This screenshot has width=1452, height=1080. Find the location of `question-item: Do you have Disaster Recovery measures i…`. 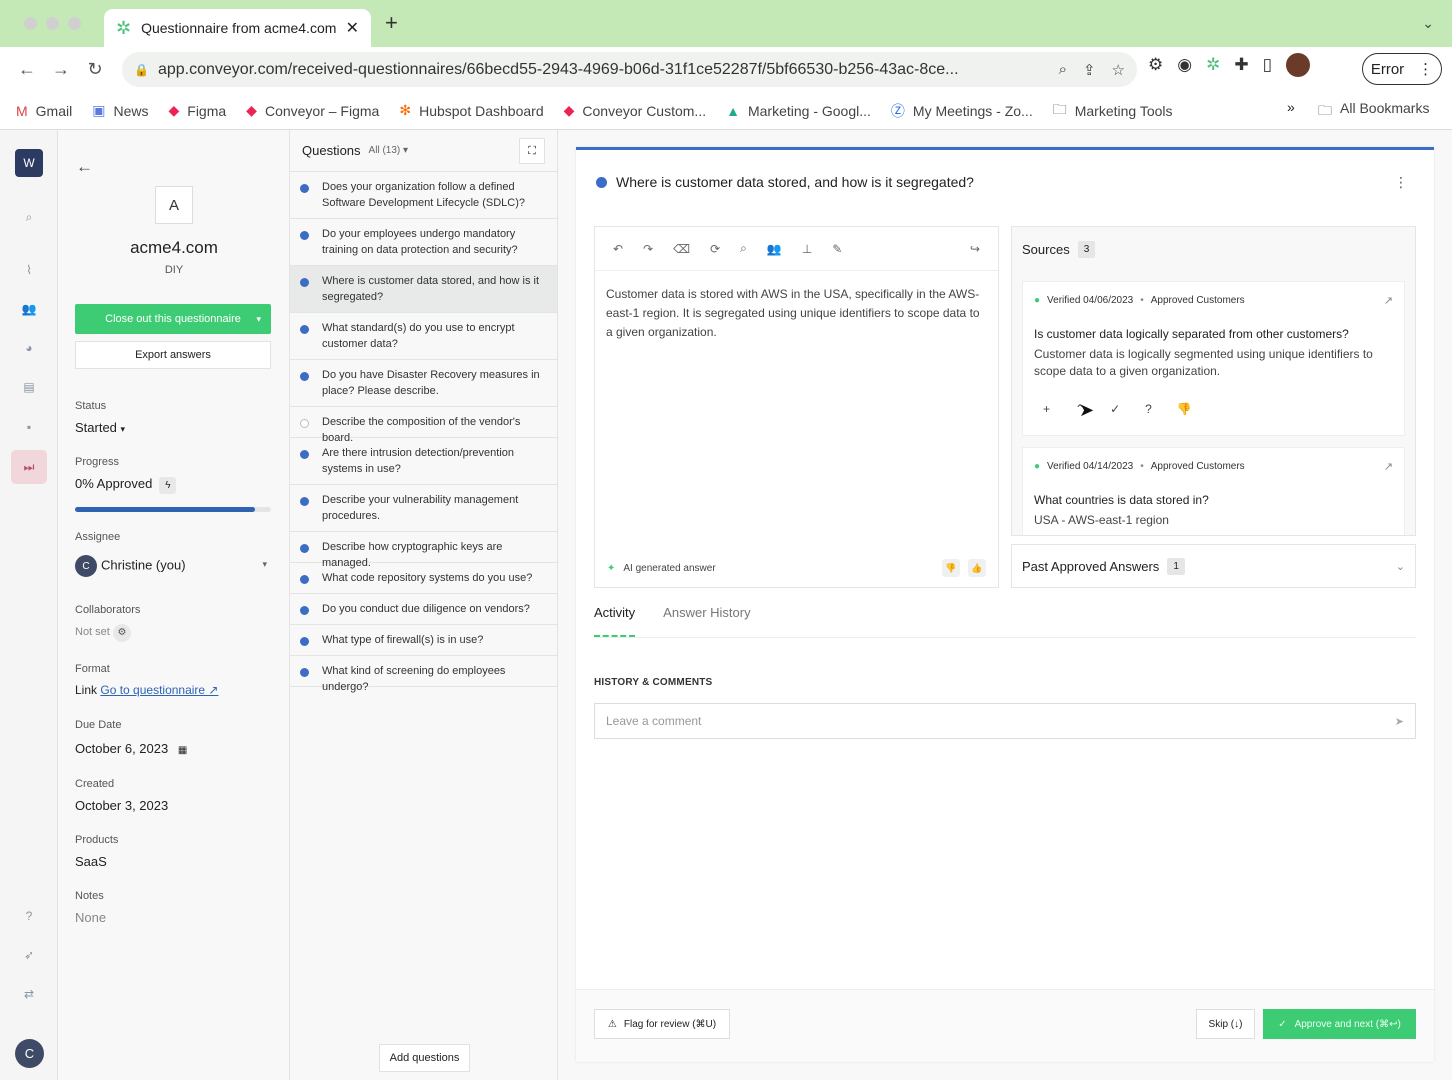

question-item: Do you have Disaster Recovery measures i… is located at coordinates (423, 383).